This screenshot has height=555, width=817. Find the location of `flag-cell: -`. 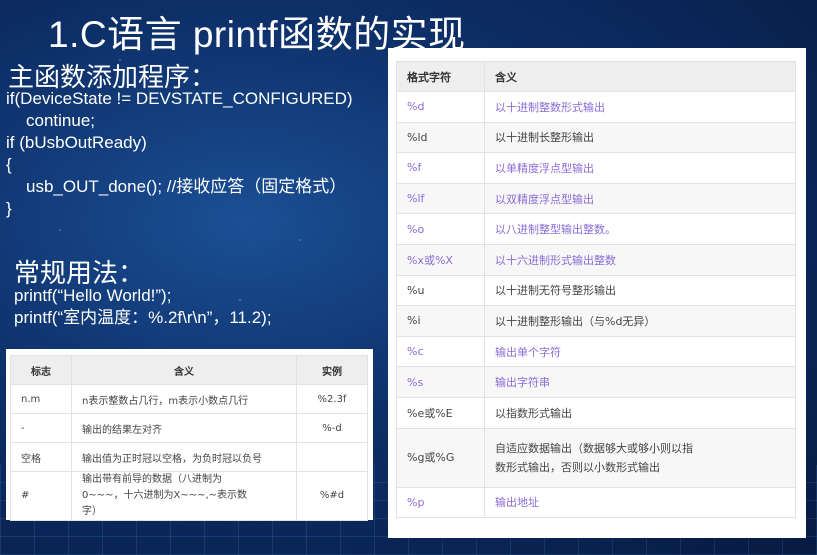

flag-cell: - is located at coordinates (41, 428).